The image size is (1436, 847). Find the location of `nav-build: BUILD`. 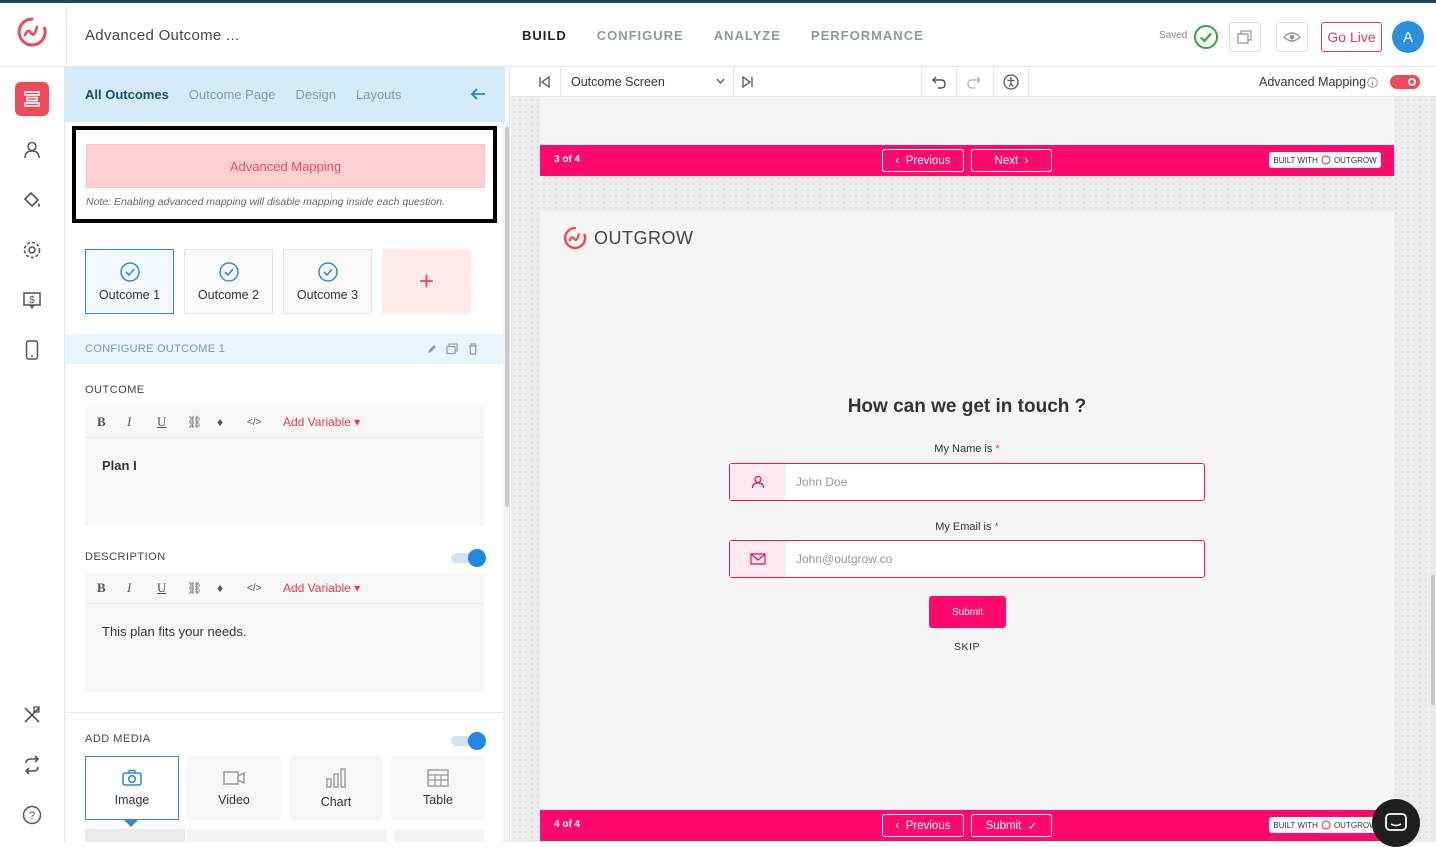

nav-build: BUILD is located at coordinates (544, 35).